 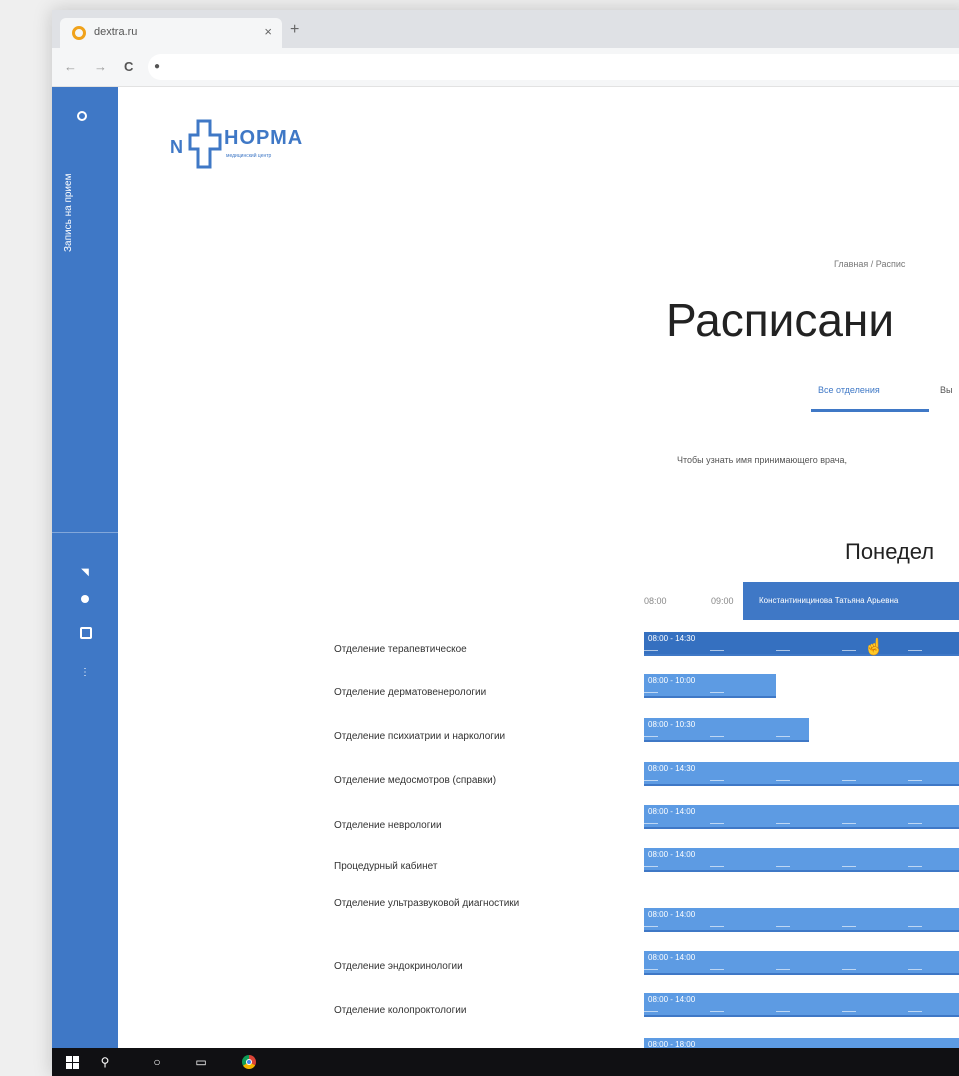 What do you see at coordinates (427, 903) in the screenshot?
I see `department-label: Отделение ультразвуковой диагностики` at bounding box center [427, 903].